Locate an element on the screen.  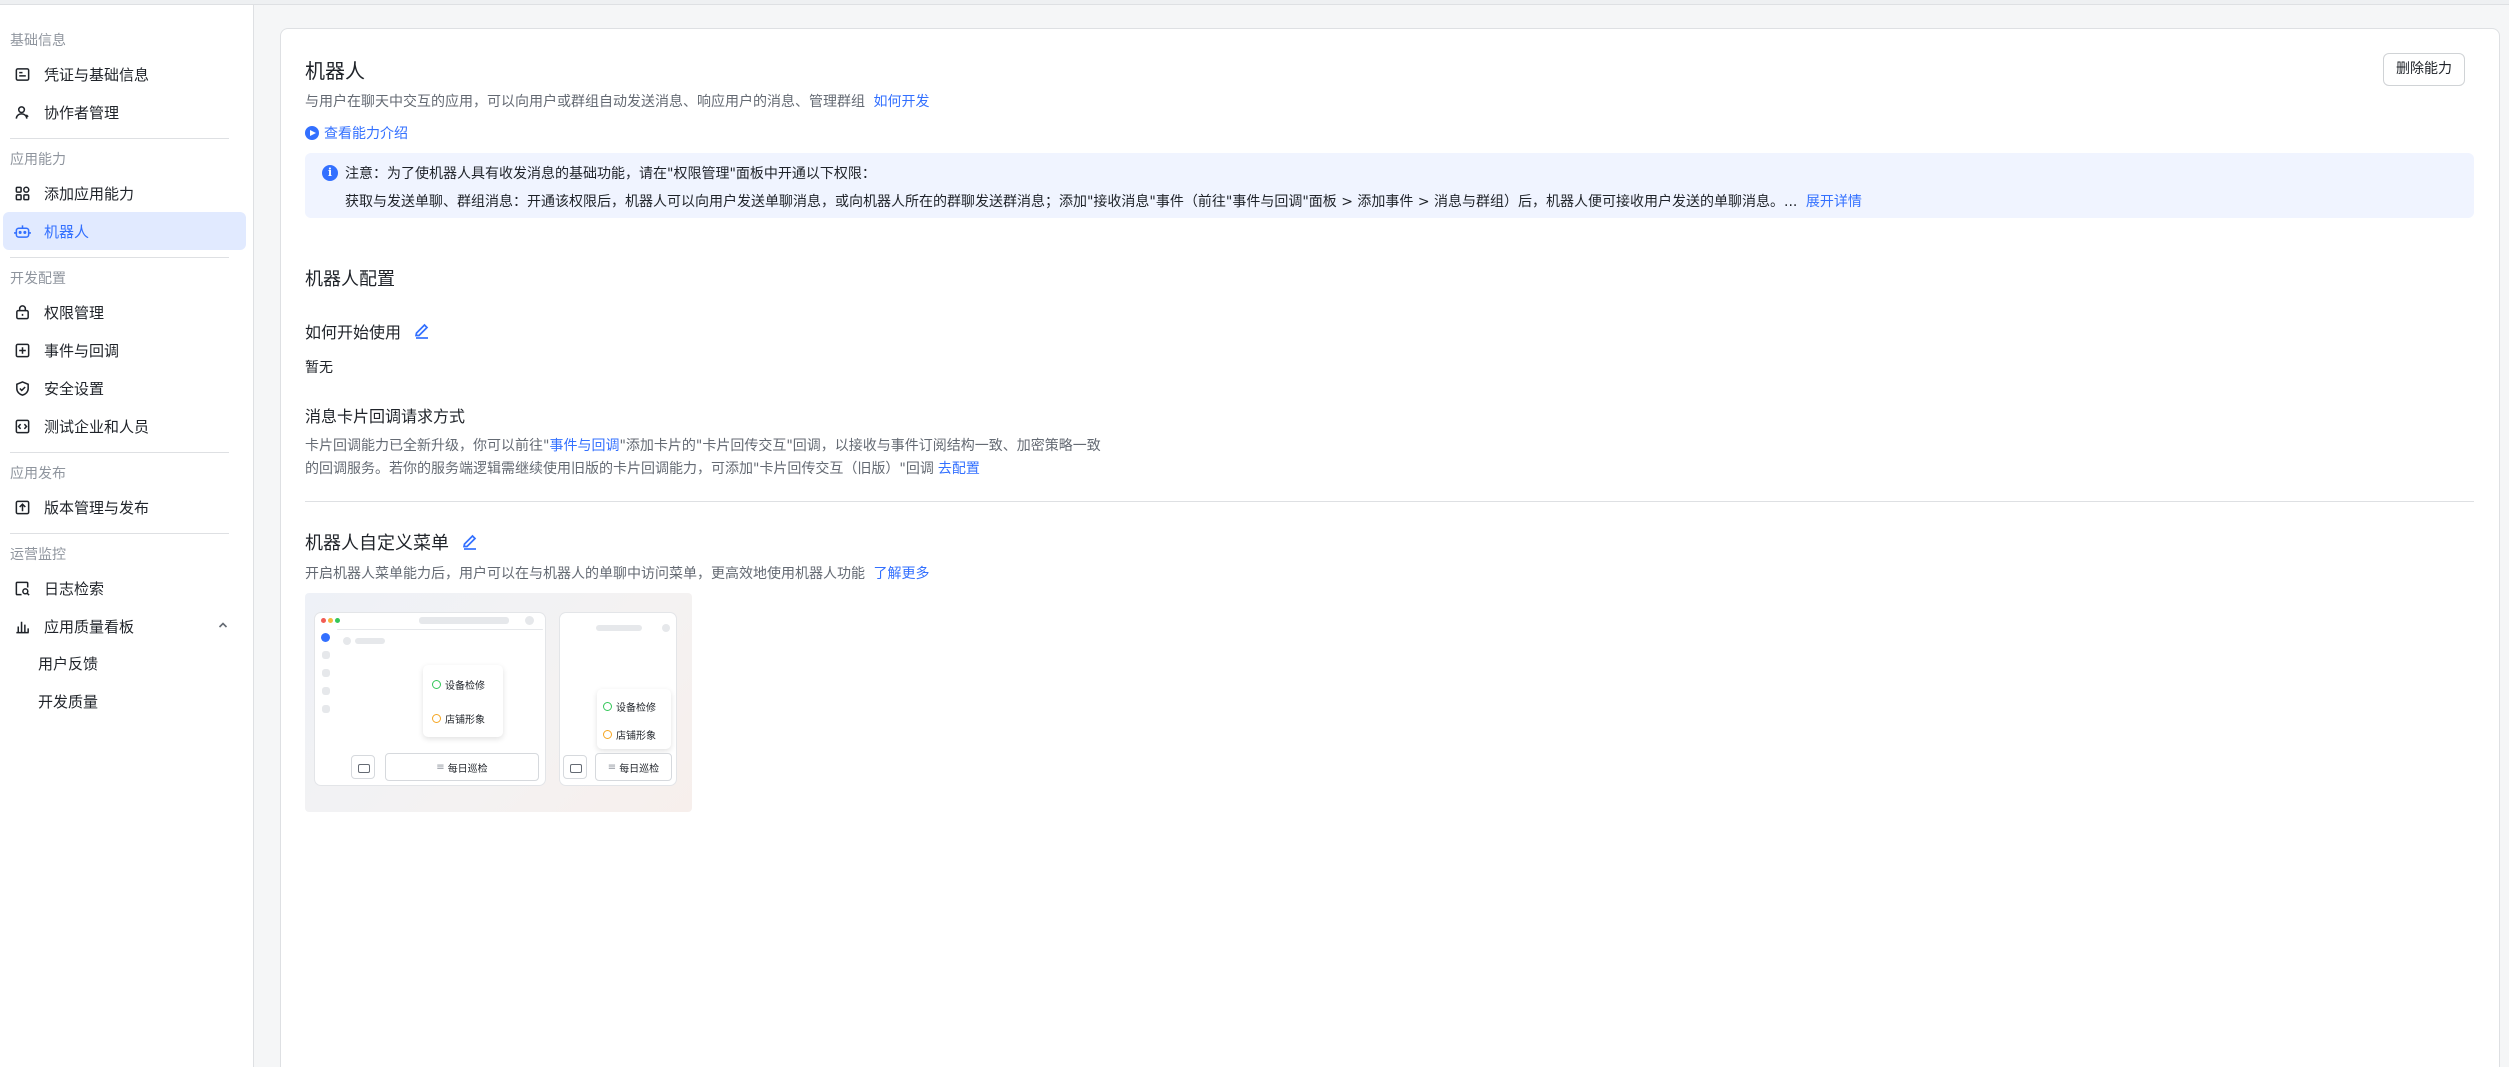
sidebar-item-upload: 版本管理与发布 is located at coordinates (124, 507).